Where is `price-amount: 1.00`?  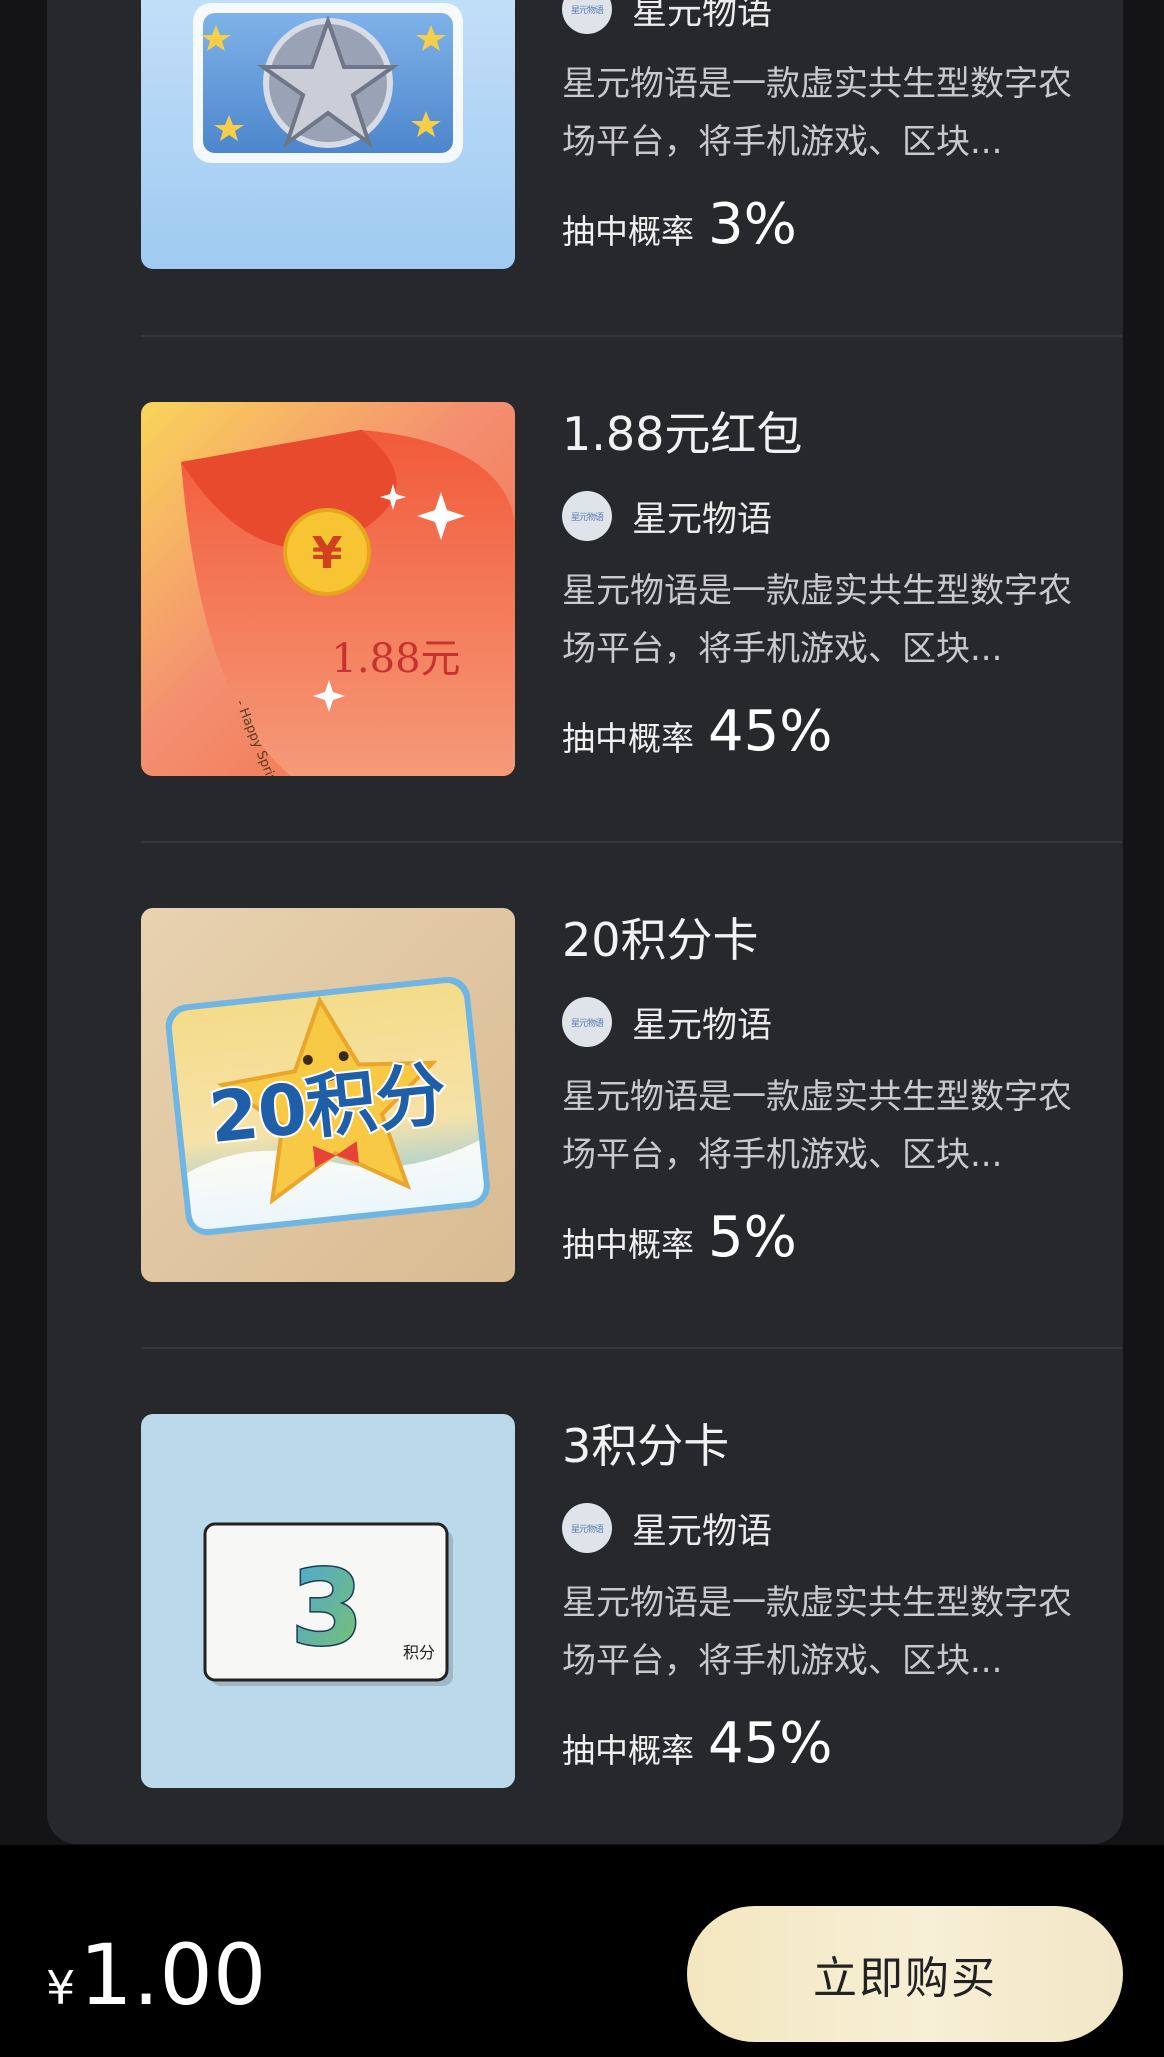
price-amount: 1.00 is located at coordinates (173, 1975).